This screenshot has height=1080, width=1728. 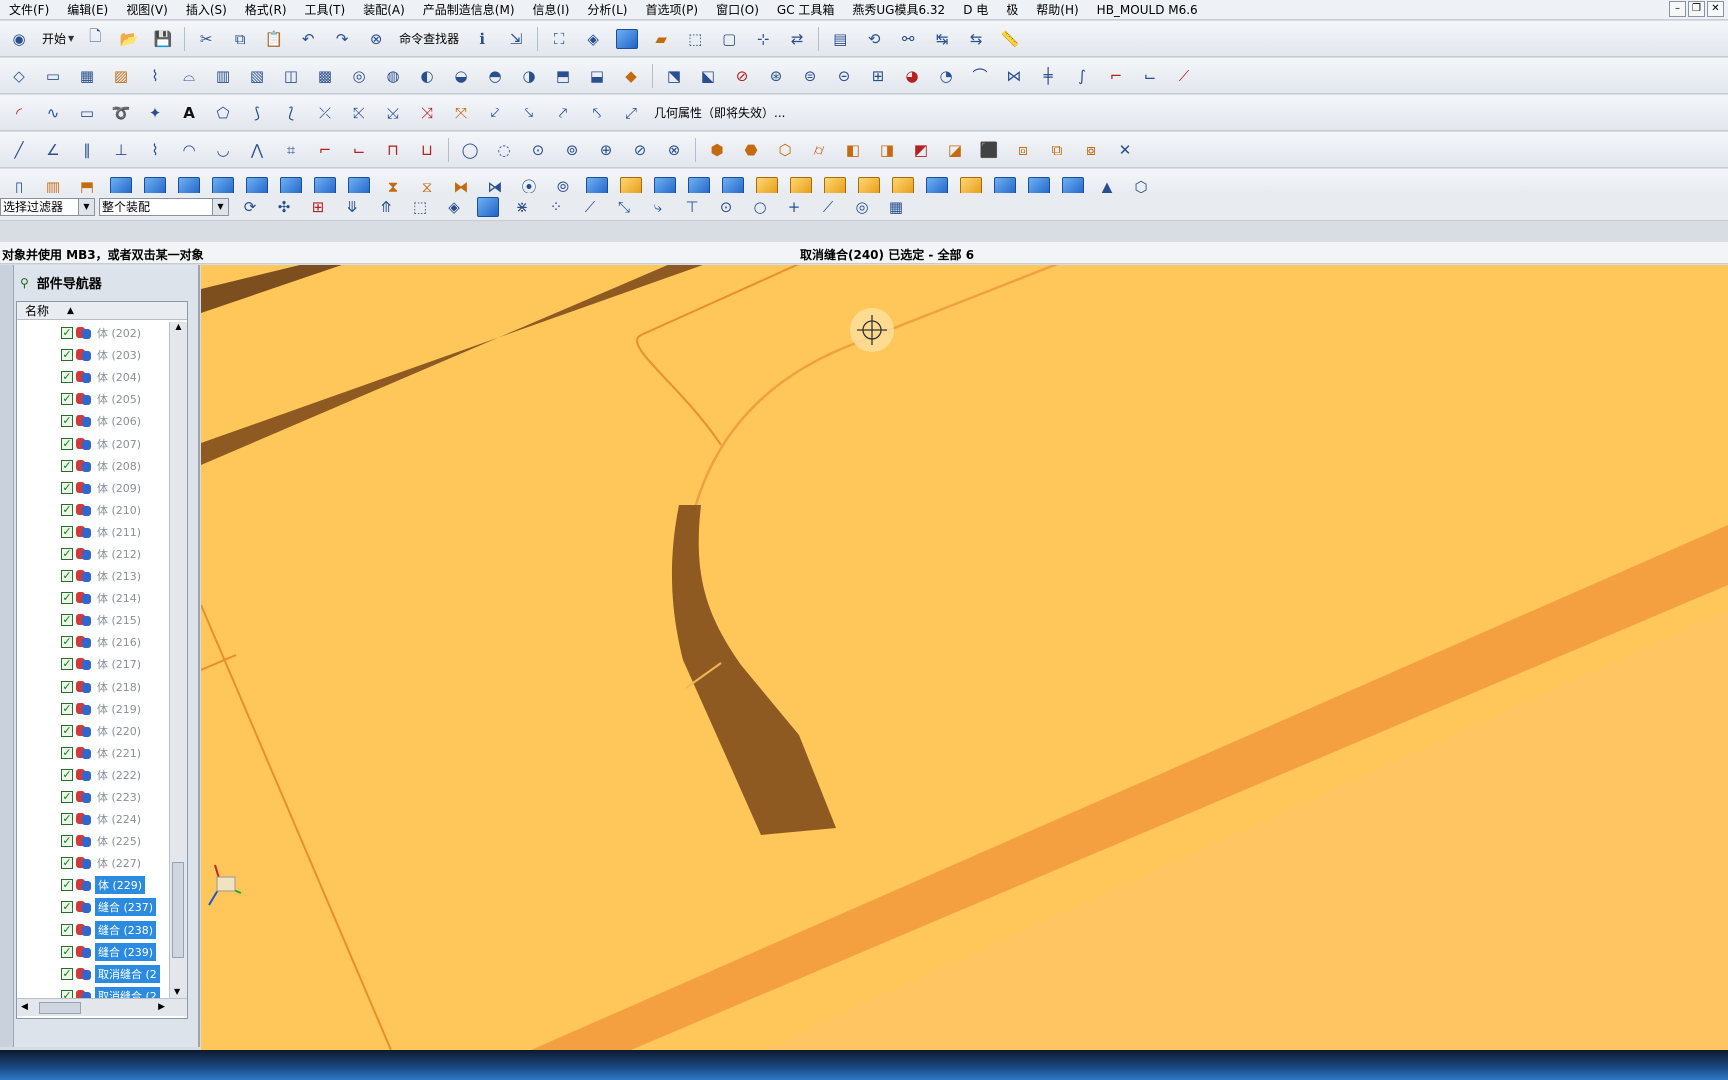 What do you see at coordinates (93, 576) in the screenshot?
I see `tree-row: ✓ 体 (213)` at bounding box center [93, 576].